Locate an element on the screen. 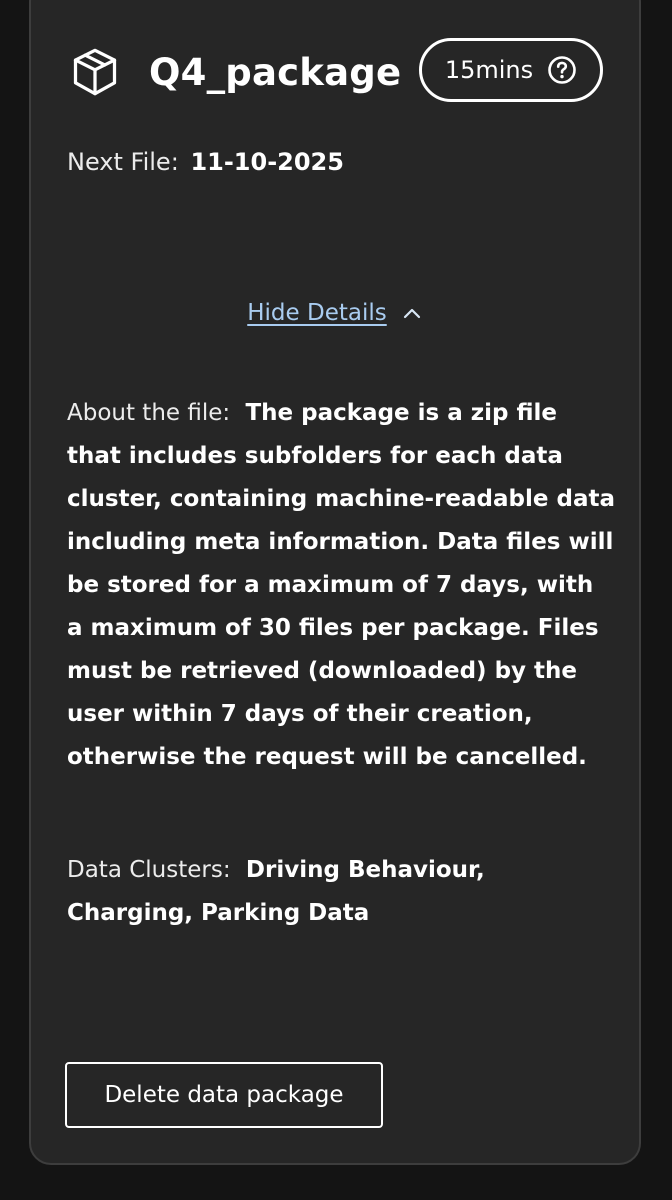 This screenshot has height=1200, width=672. data-clusters-label: Data Clusters: is located at coordinates (149, 870).